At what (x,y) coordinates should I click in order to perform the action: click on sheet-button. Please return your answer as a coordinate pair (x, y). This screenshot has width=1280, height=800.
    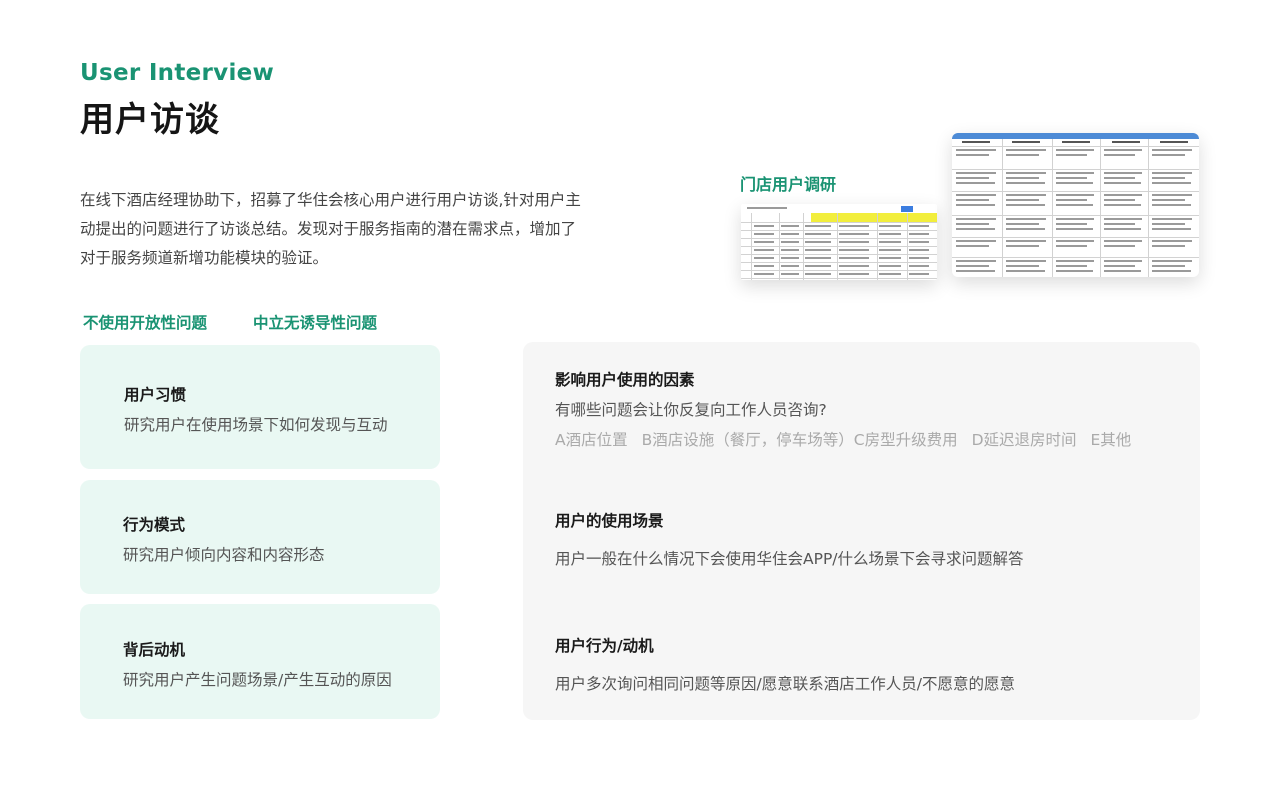
    Looking at the image, I should click on (907, 209).